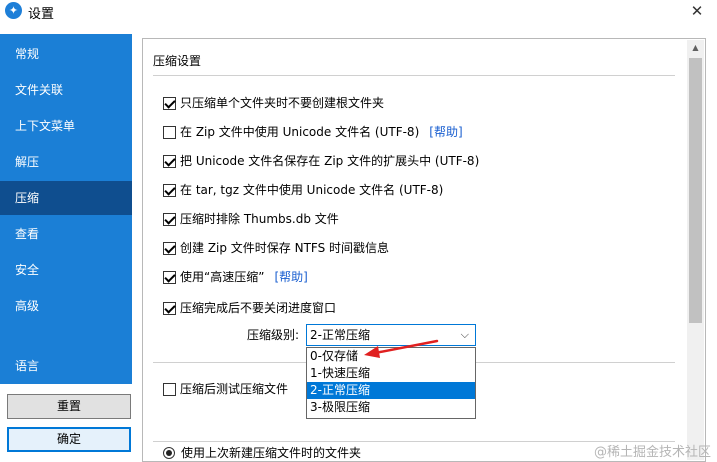  I want to click on divider, so click(414, 75).